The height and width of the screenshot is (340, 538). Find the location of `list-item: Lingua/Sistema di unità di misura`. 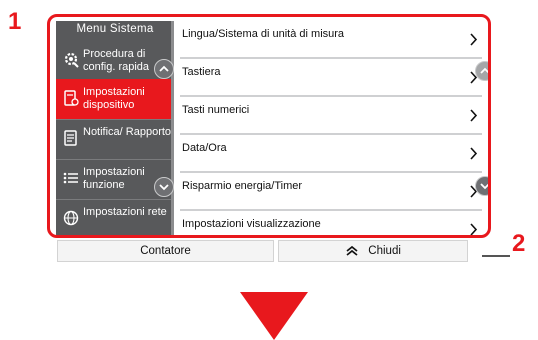

list-item: Lingua/Sistema di unità di misura is located at coordinates (331, 39).